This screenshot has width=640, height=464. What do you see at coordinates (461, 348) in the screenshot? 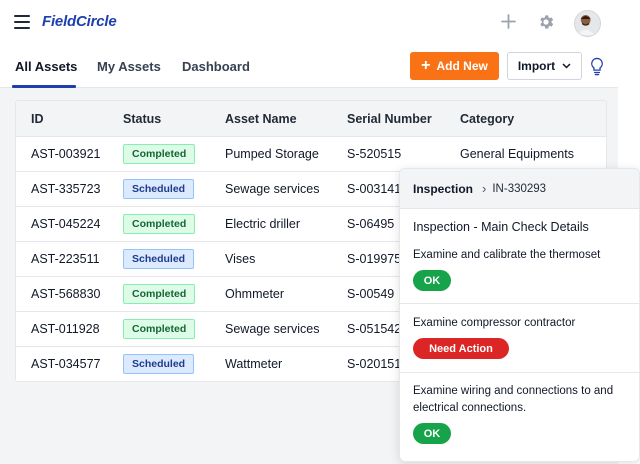
I see `need-action-pill: Need Action` at bounding box center [461, 348].